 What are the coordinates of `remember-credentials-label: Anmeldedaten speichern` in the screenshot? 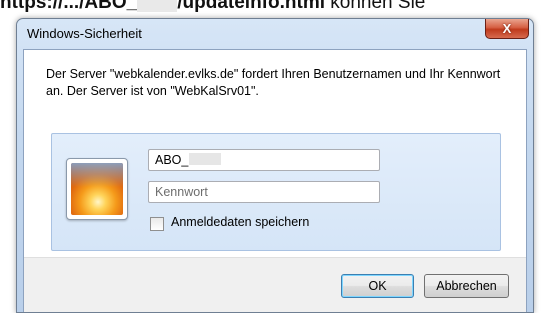 It's located at (240, 222).